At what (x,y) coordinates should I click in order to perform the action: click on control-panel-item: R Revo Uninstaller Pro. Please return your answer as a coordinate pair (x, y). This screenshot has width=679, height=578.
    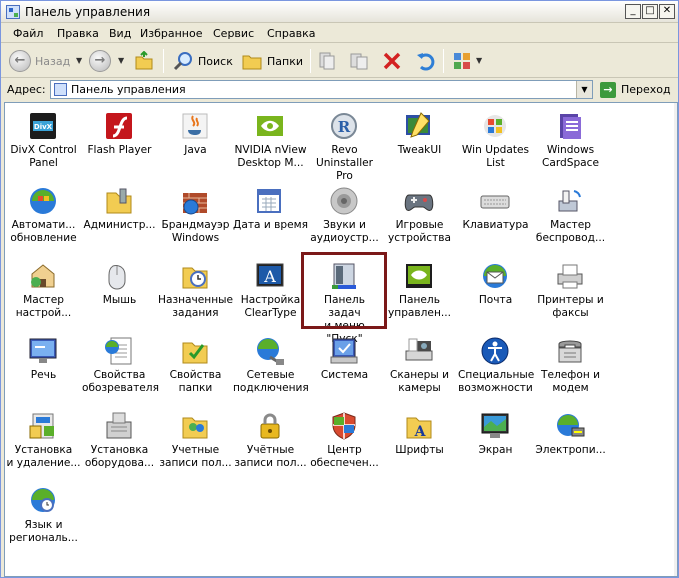
    Looking at the image, I should click on (344, 144).